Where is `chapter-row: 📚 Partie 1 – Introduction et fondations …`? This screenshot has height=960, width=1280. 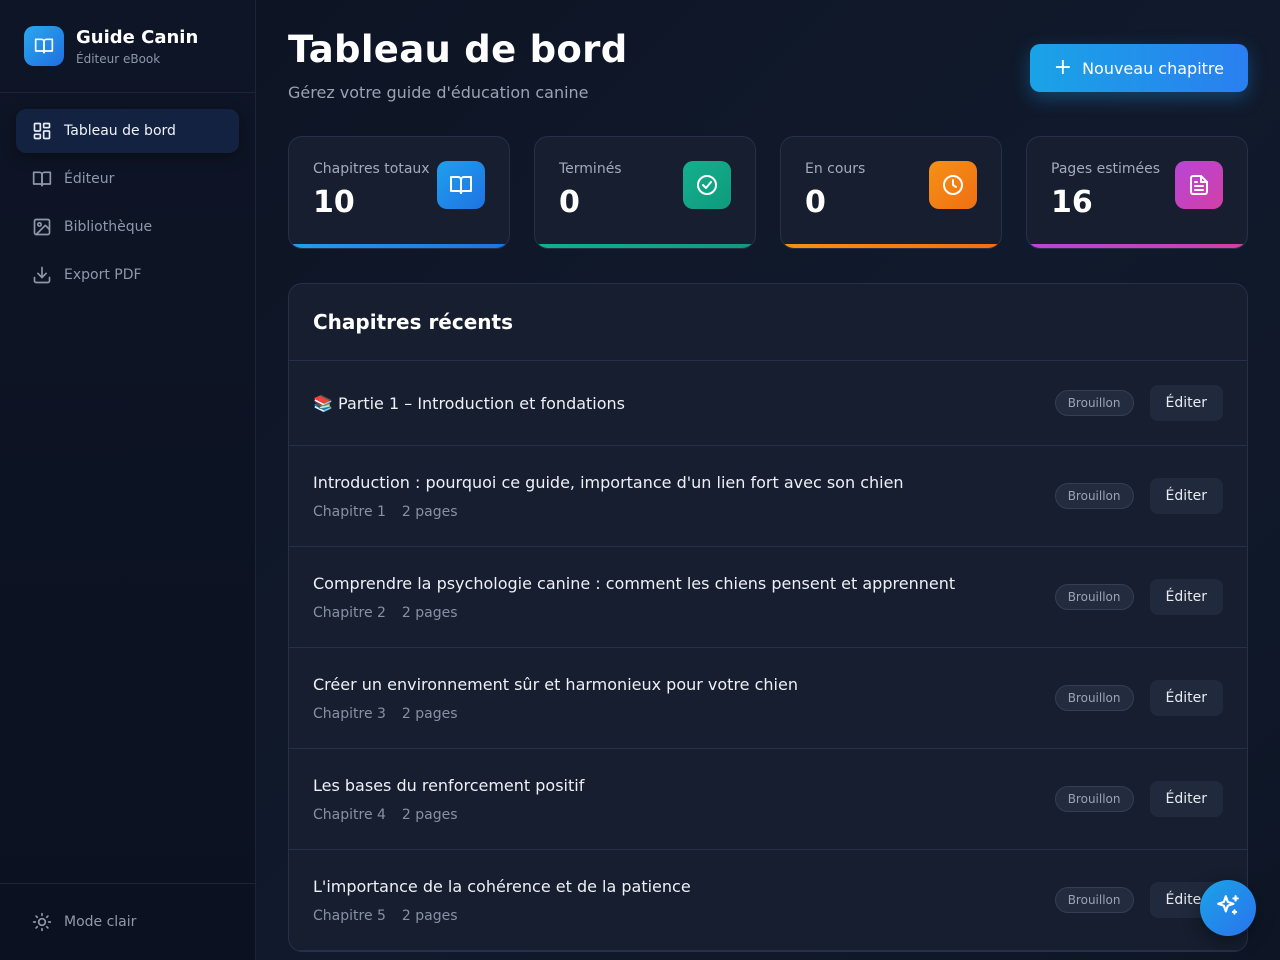 chapter-row: 📚 Partie 1 – Introduction et fondations … is located at coordinates (768, 403).